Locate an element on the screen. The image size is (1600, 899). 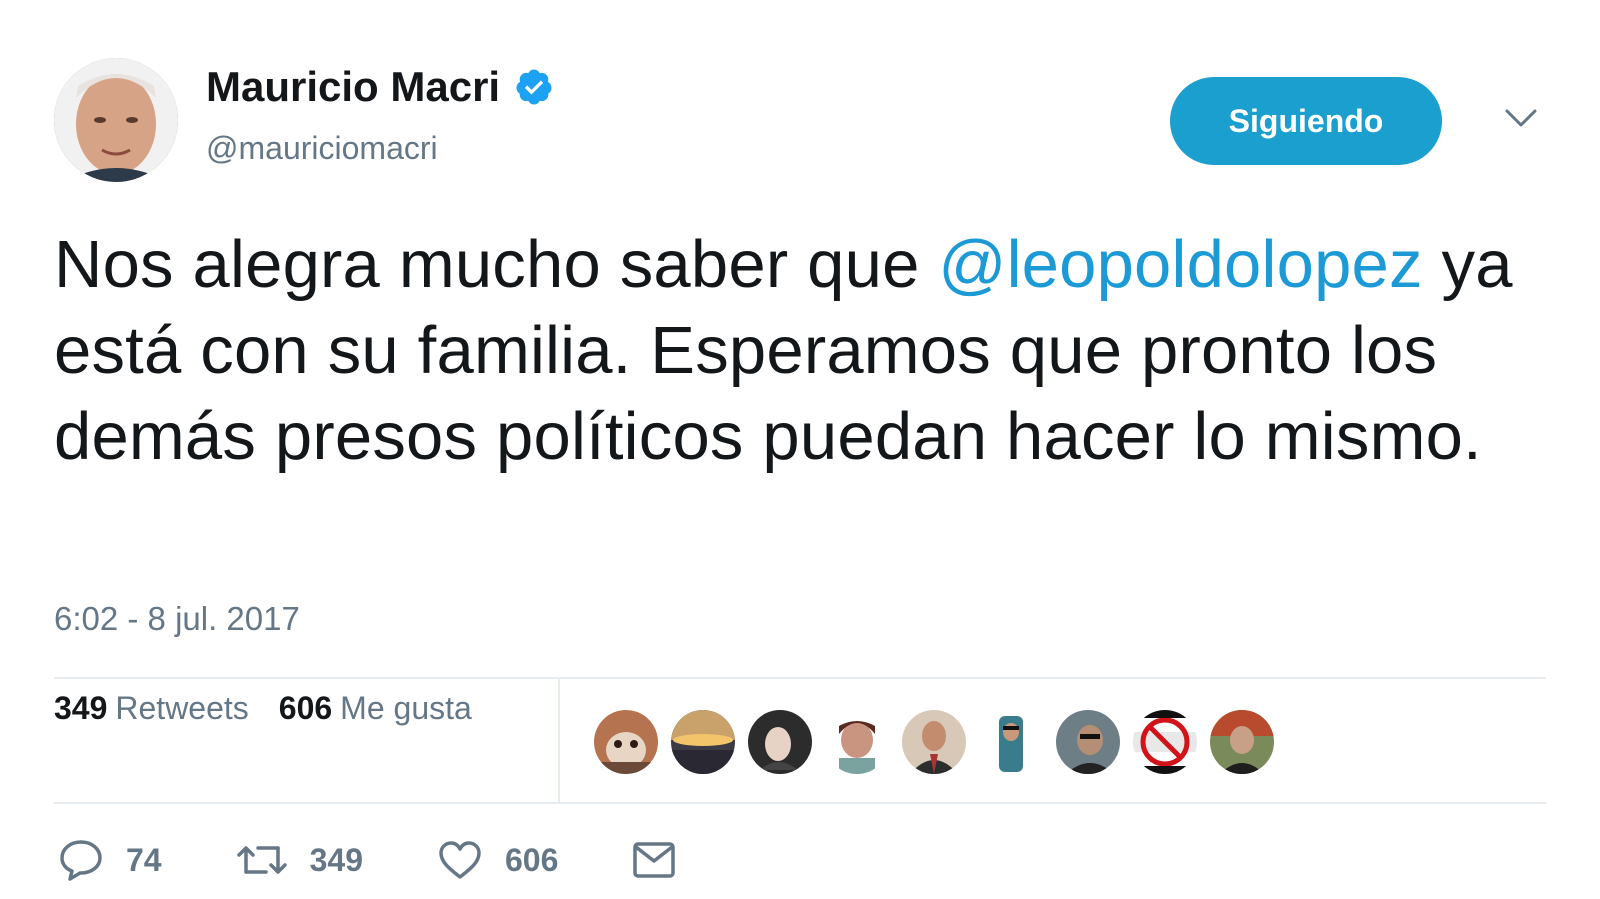
avatar is located at coordinates (116, 120).